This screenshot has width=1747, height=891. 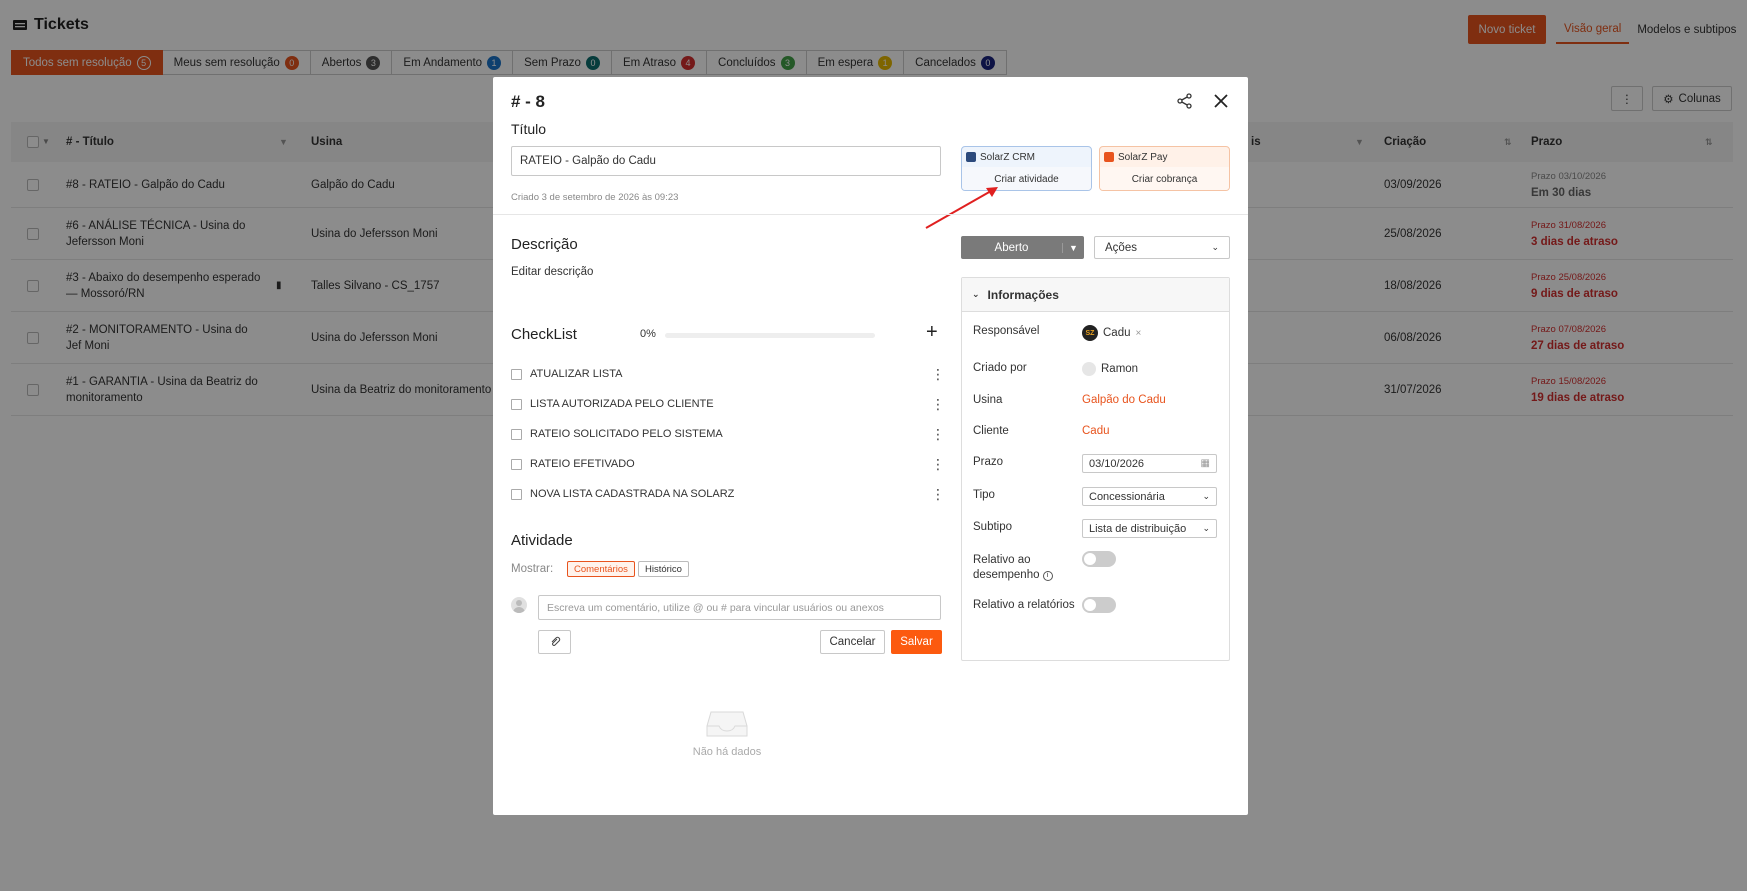 I want to click on checklist-item-label: RATEIO SOLICITADO PELO SISTEMA, so click(x=626, y=434).